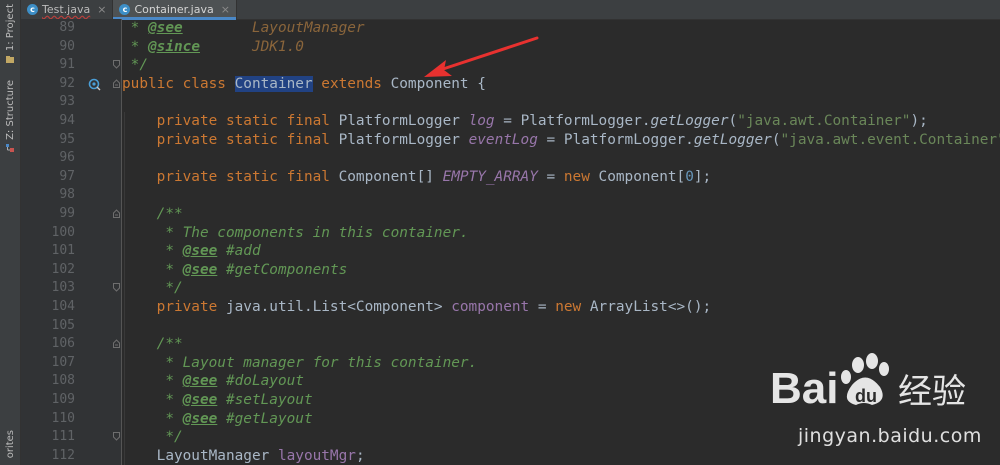 The image size is (1000, 465). I want to click on code-line-111: */, so click(152, 437).